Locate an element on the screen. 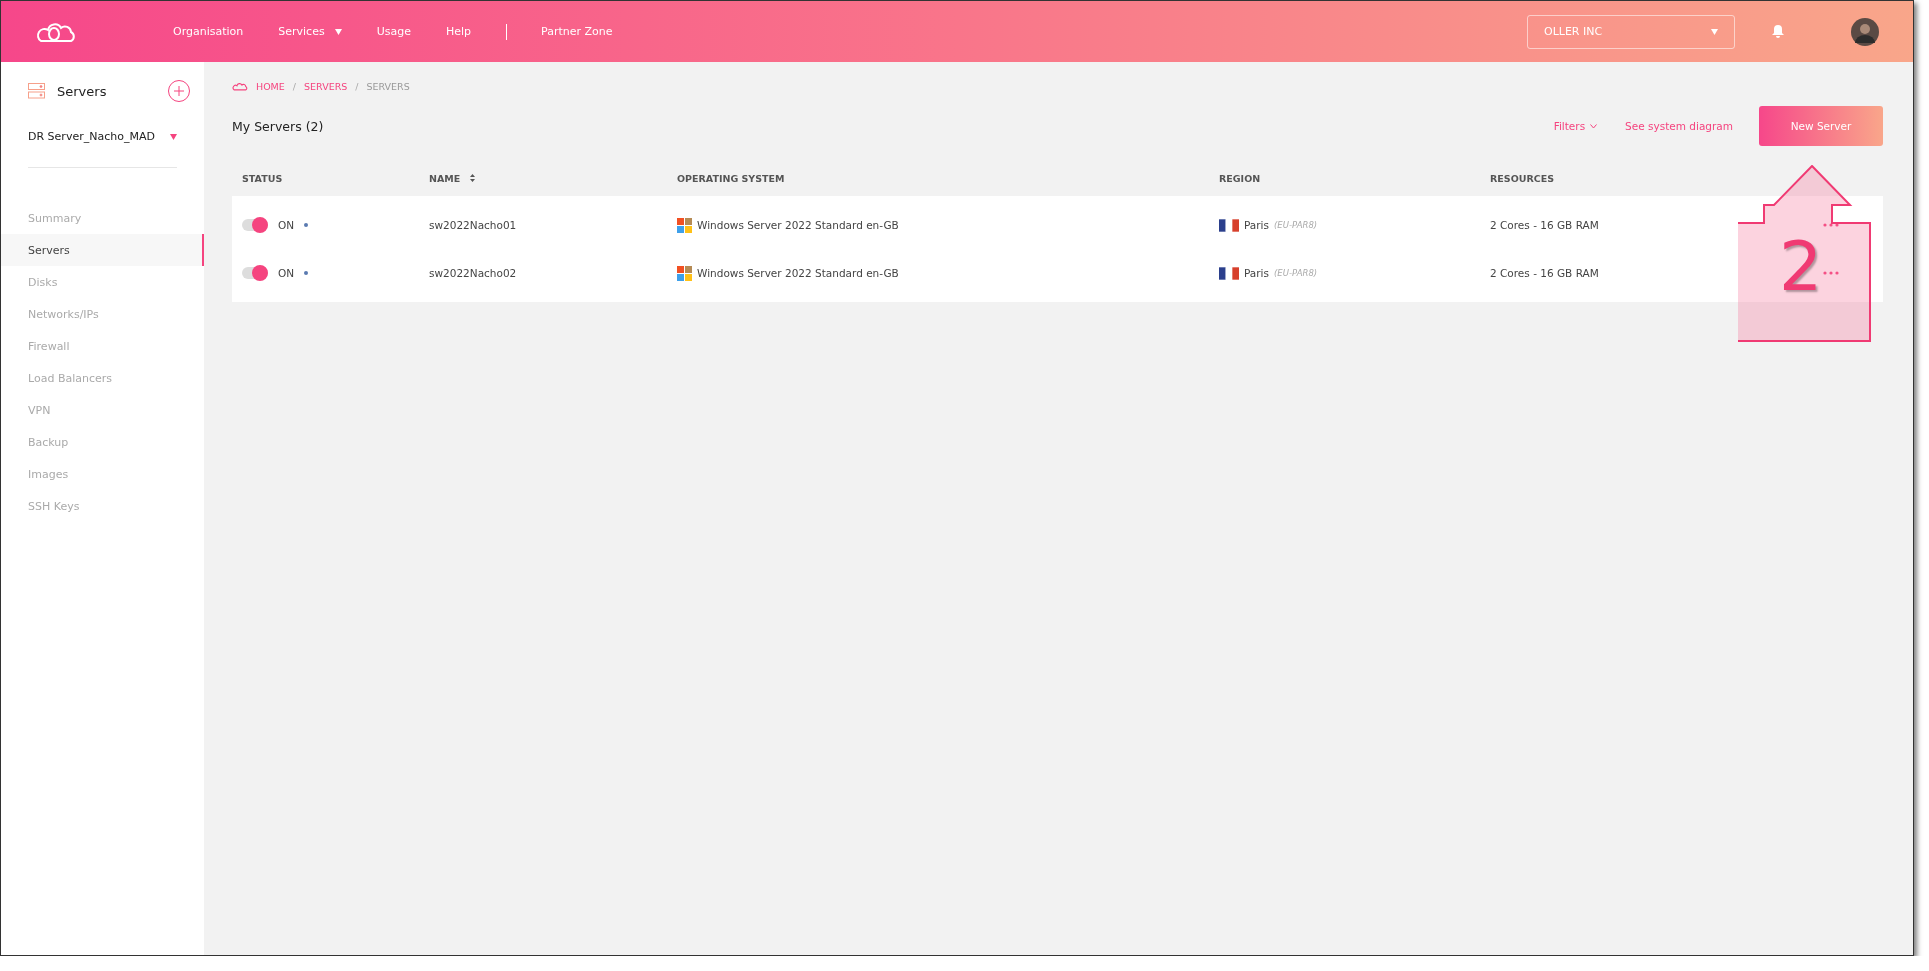  nav-link: Usage is located at coordinates (393, 31).